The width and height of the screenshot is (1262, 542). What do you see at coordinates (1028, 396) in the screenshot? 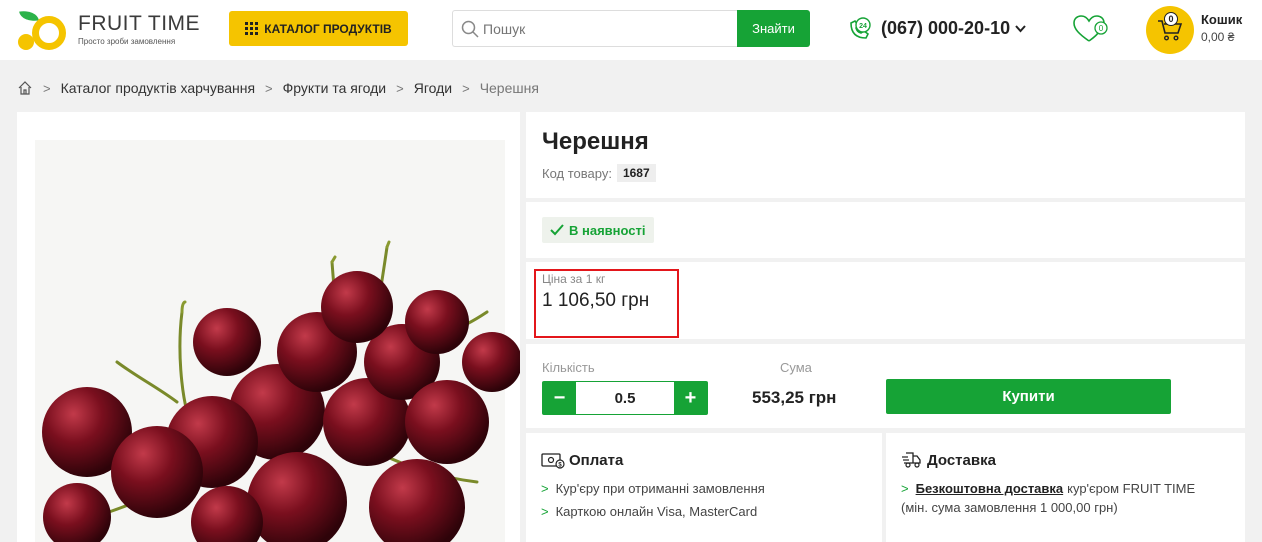
I see `buy-button: Купити` at bounding box center [1028, 396].